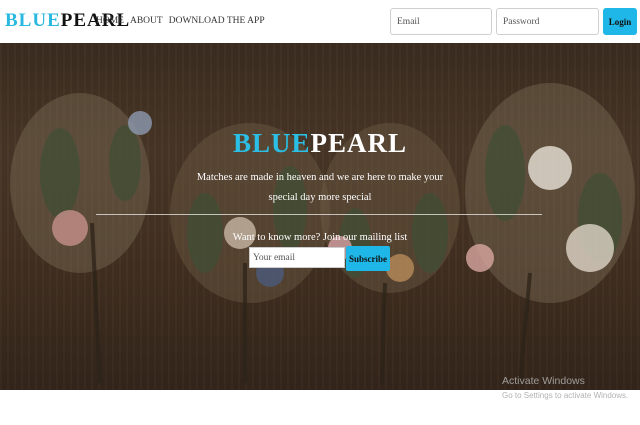 This screenshot has width=640, height=425. What do you see at coordinates (565, 395) in the screenshot?
I see `watermark-subtitle: Go to Settings to activate Windows.` at bounding box center [565, 395].